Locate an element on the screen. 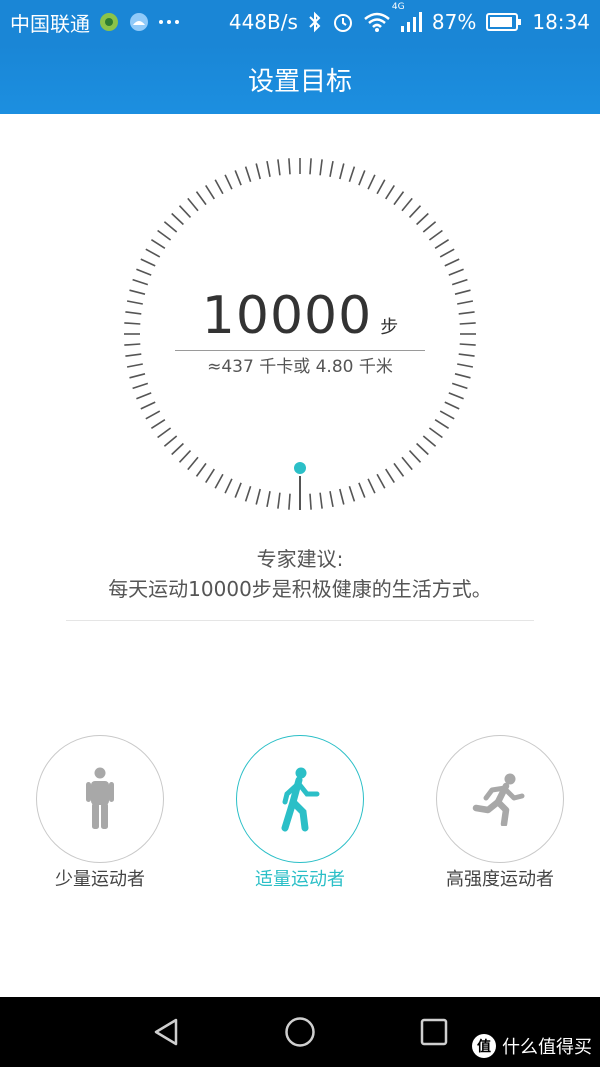  mode-light-activity: 少量运动者 is located at coordinates (100, 812).